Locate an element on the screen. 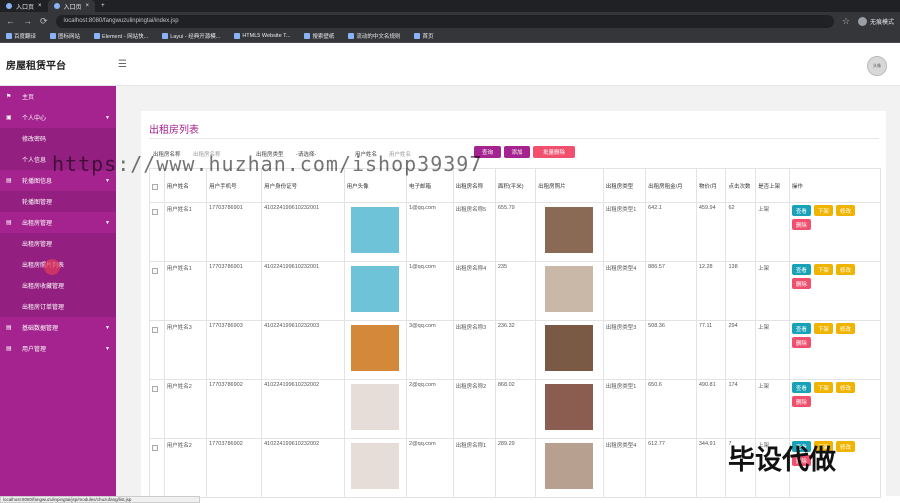 Image resolution: width=900 pixels, height=503 pixels. batch-delete-button: 批量删除 is located at coordinates (554, 152).